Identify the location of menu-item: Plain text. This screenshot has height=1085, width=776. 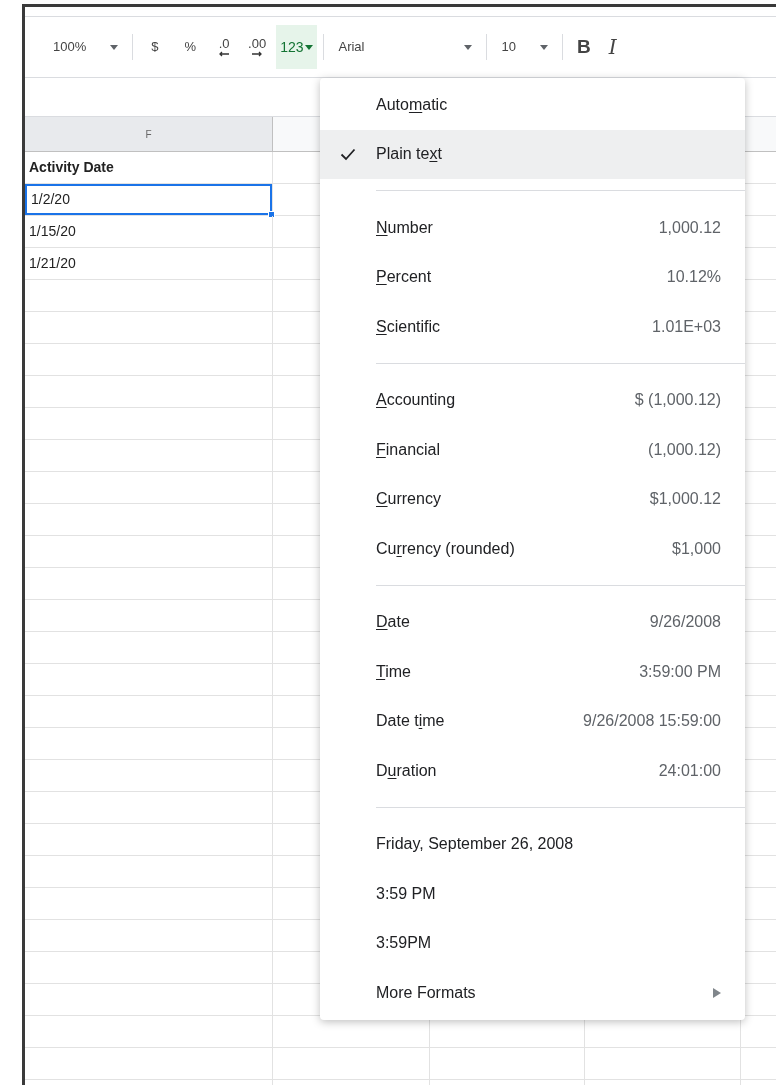
(532, 154).